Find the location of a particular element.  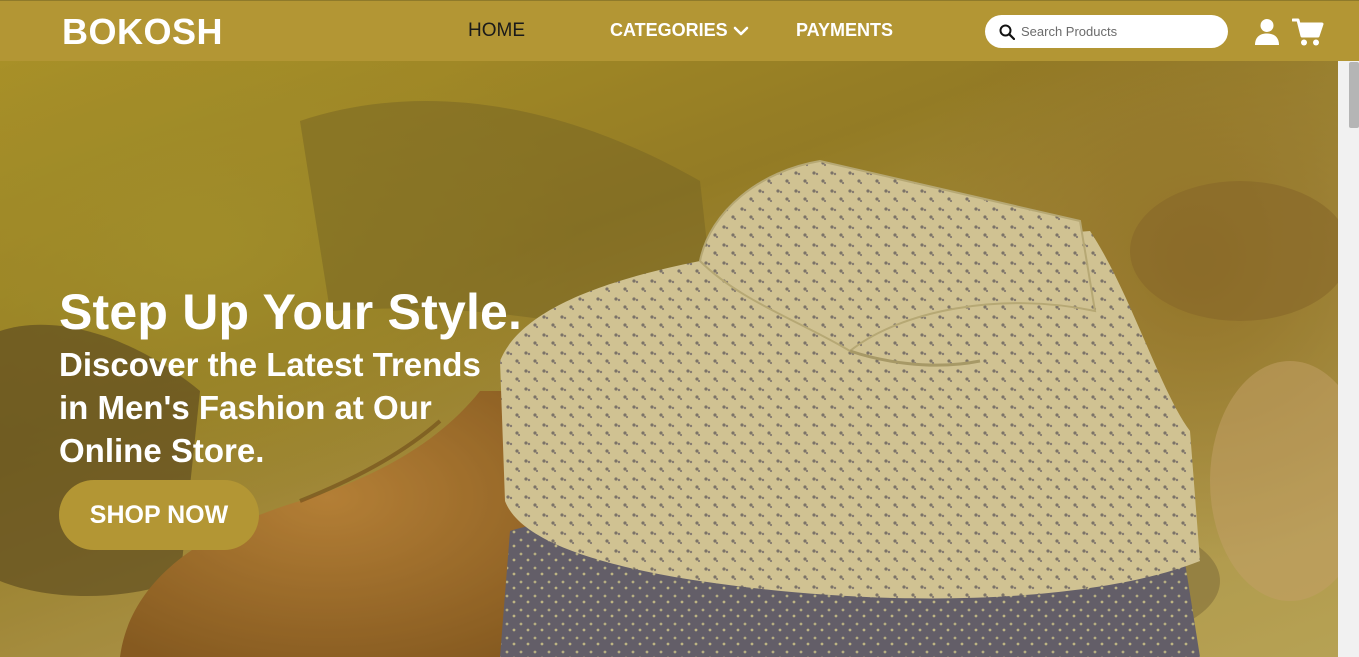

chevron-down-icon is located at coordinates (740, 30).